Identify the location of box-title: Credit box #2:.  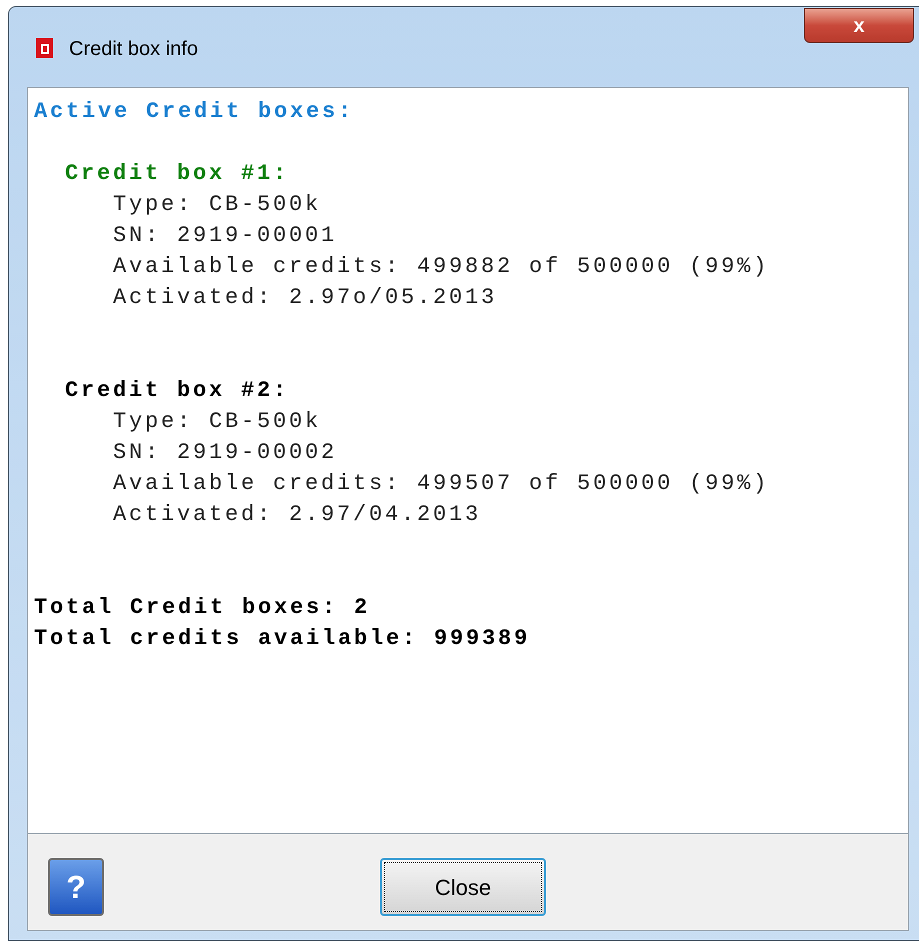
(177, 390).